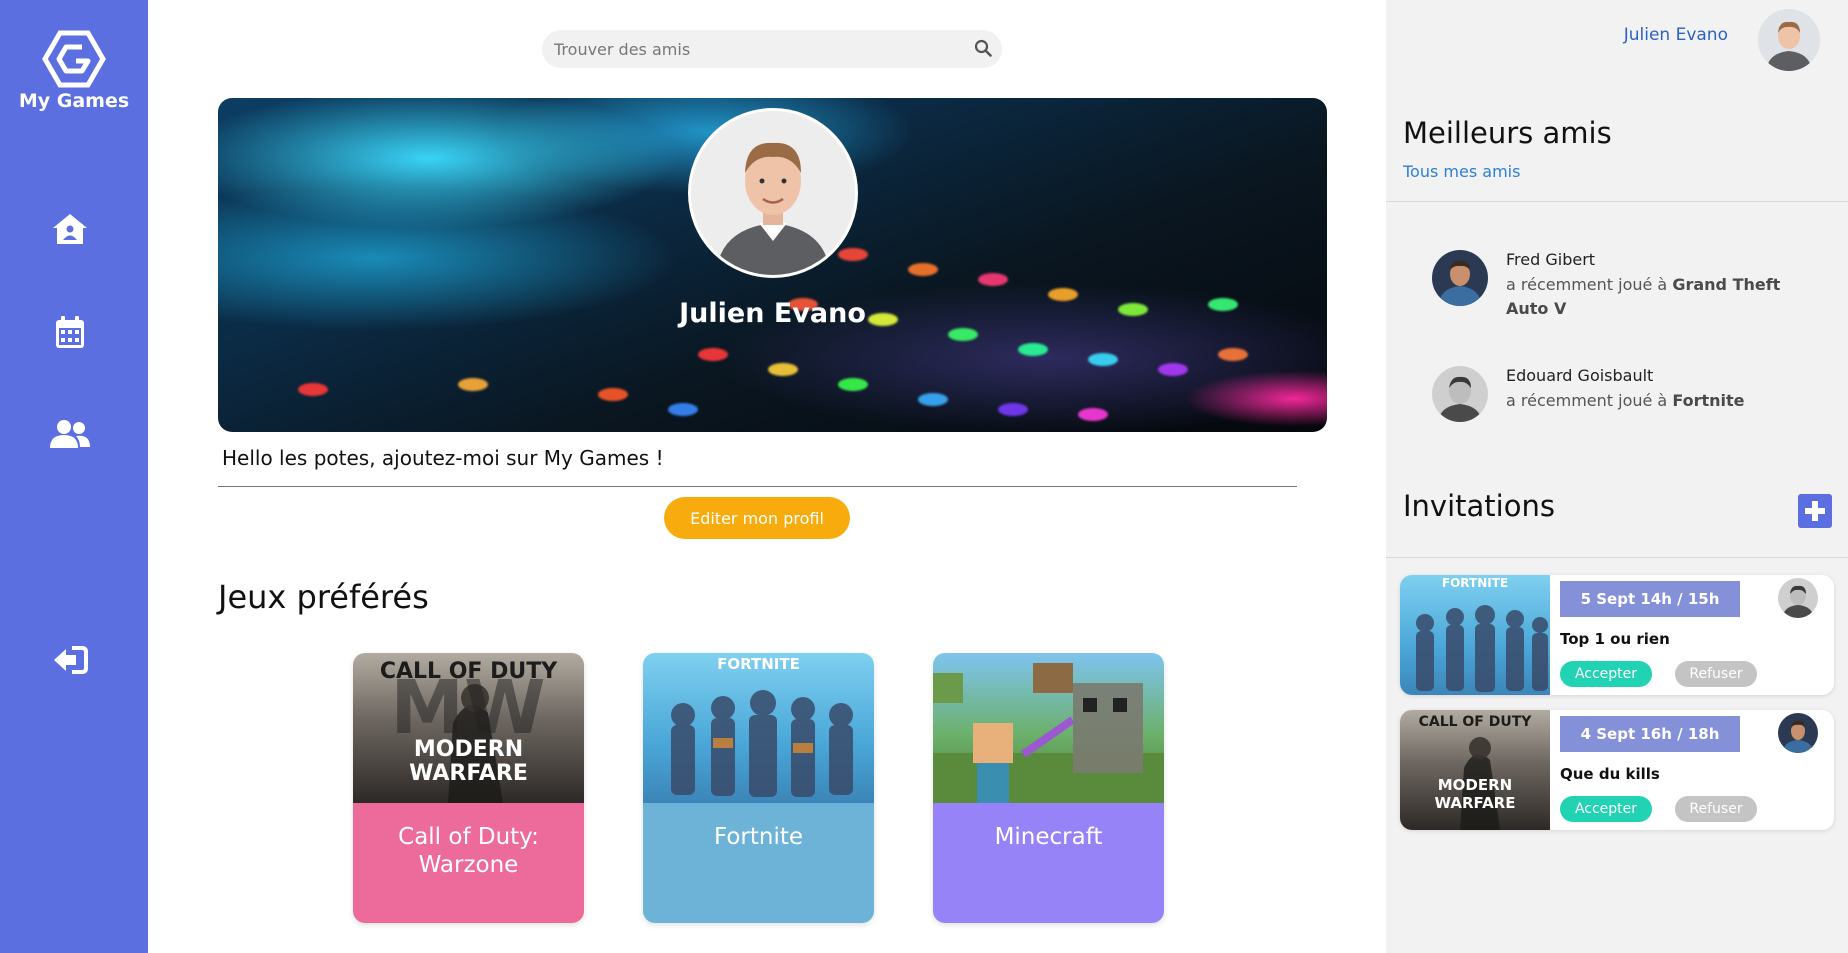 The width and height of the screenshot is (1848, 953). I want to click on nav-friends, so click(70, 434).